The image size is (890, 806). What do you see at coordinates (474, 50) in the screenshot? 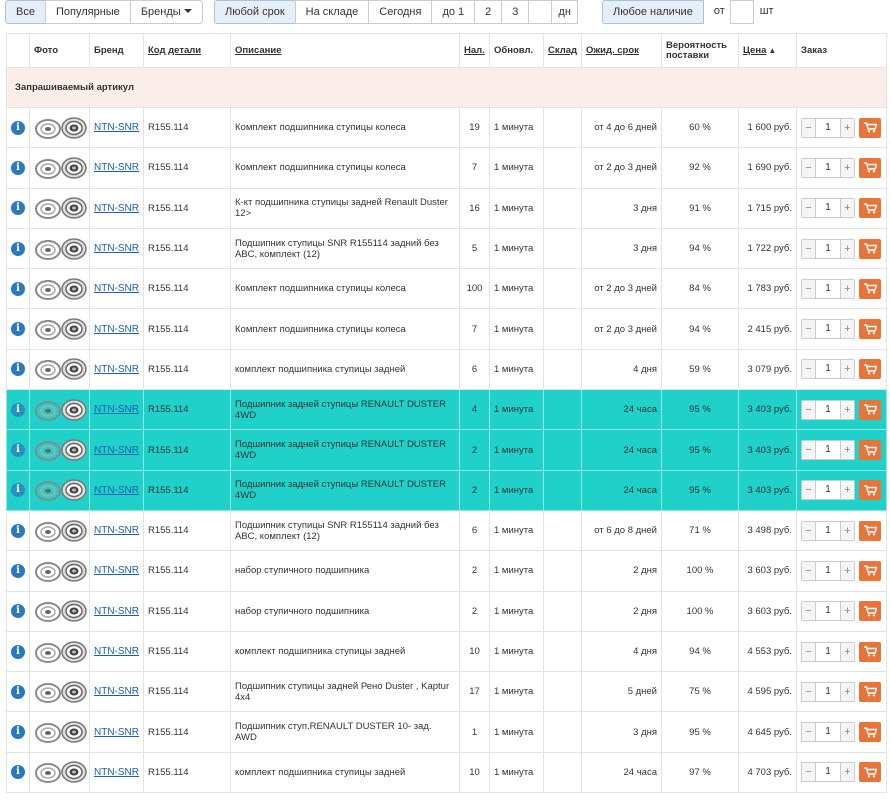
I see `col-stock: Нал.` at bounding box center [474, 50].